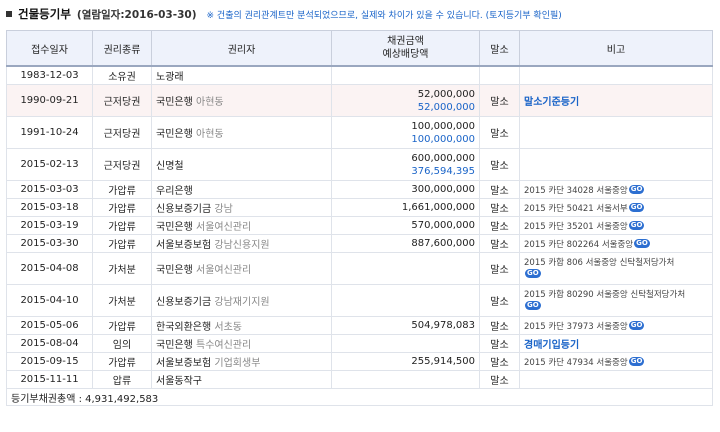 The image size is (720, 432). I want to click on cell-holder: 우리은행, so click(241, 189).